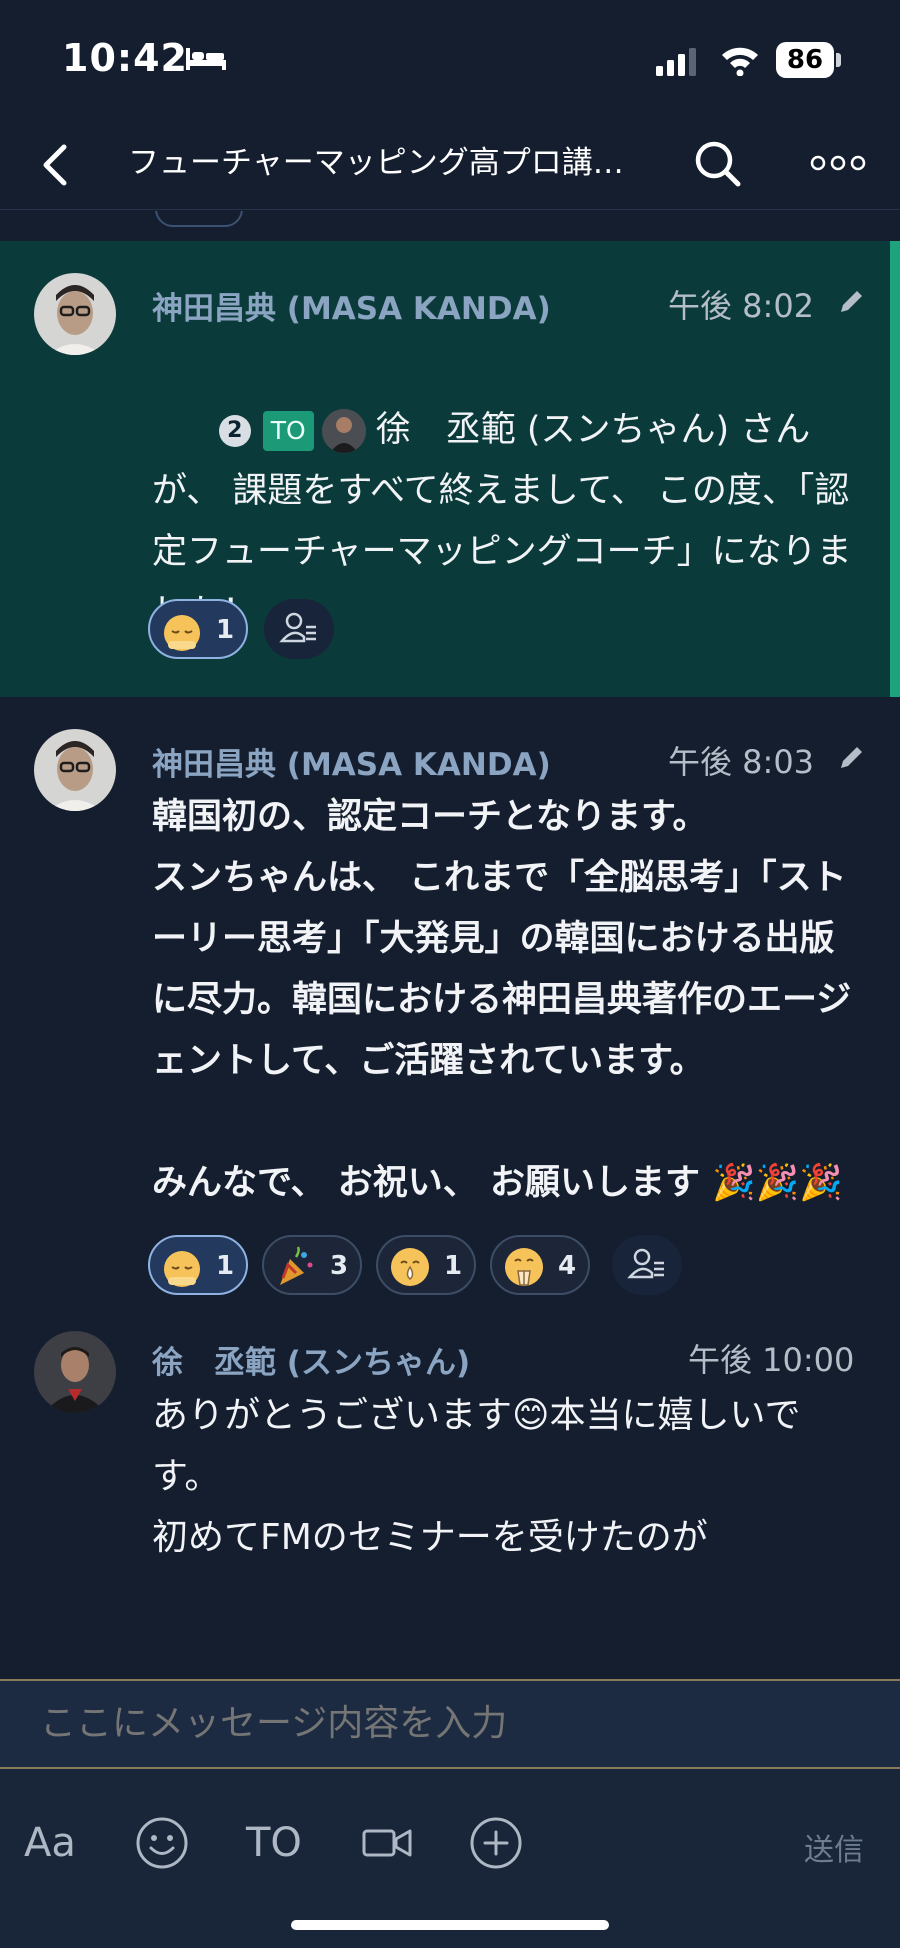 The image size is (900, 1948). I want to click on mention-name: 徐 丞範 (スンちゃん) さん, so click(593, 430).